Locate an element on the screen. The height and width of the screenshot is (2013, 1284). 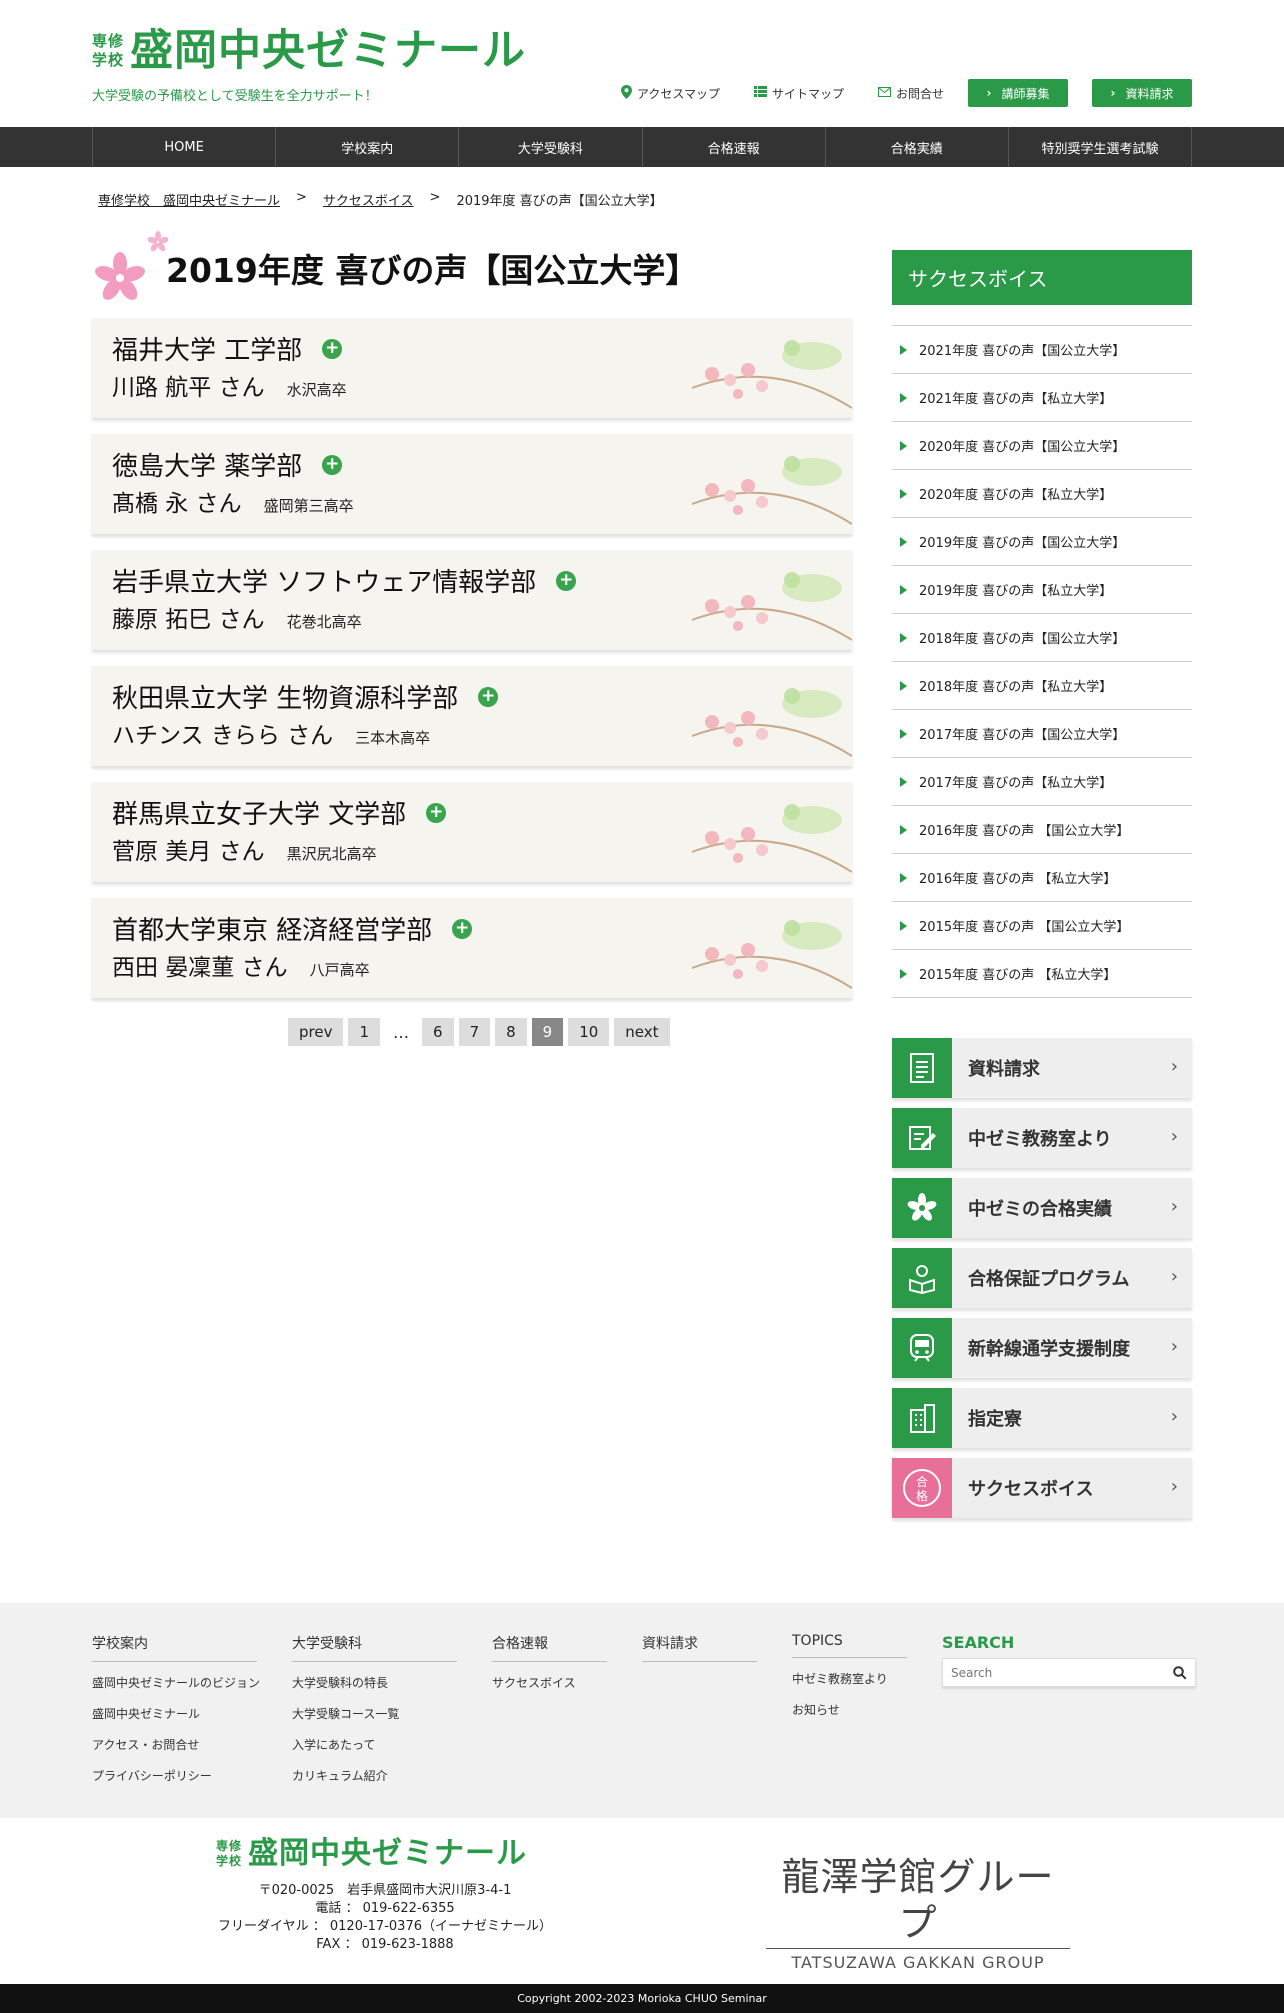
footer-link: 資料請求 is located at coordinates (699, 1647).